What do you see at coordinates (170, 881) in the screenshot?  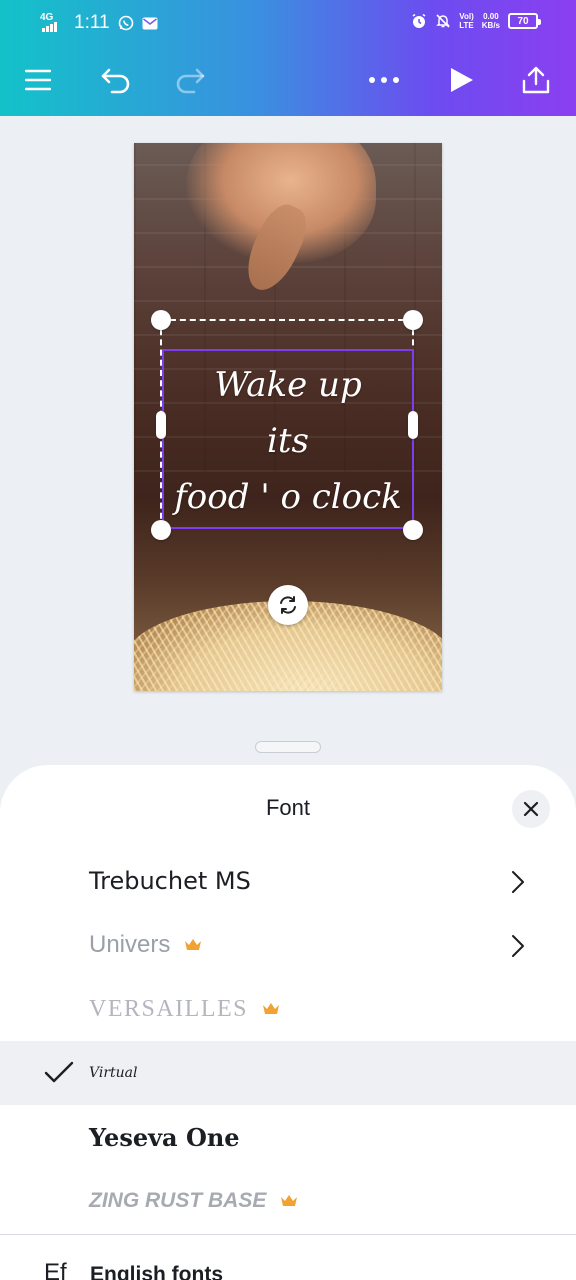 I see `font-label: Trebuchet MS` at bounding box center [170, 881].